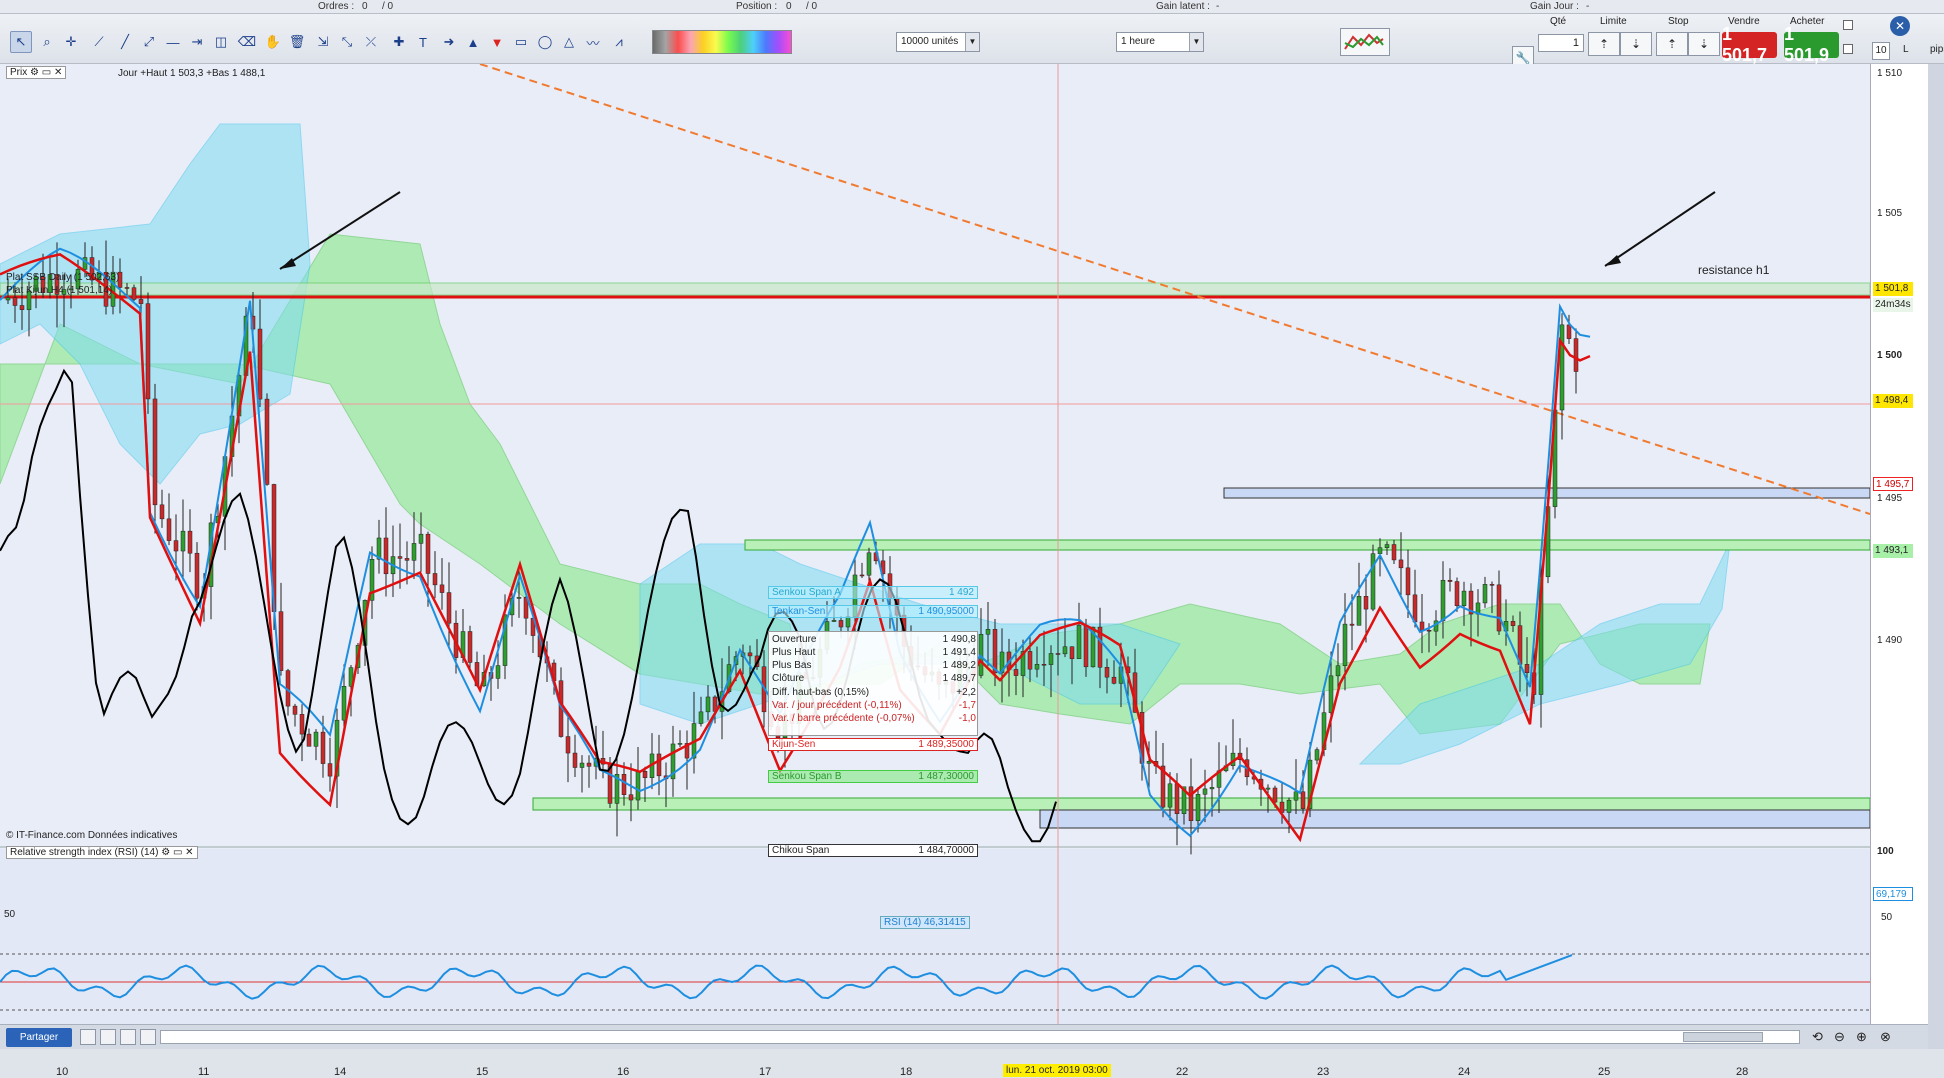 Image resolution: width=1944 pixels, height=1078 pixels. Describe the element at coordinates (21, 42) in the screenshot. I see `pointer-tool-icon: ↖` at that location.